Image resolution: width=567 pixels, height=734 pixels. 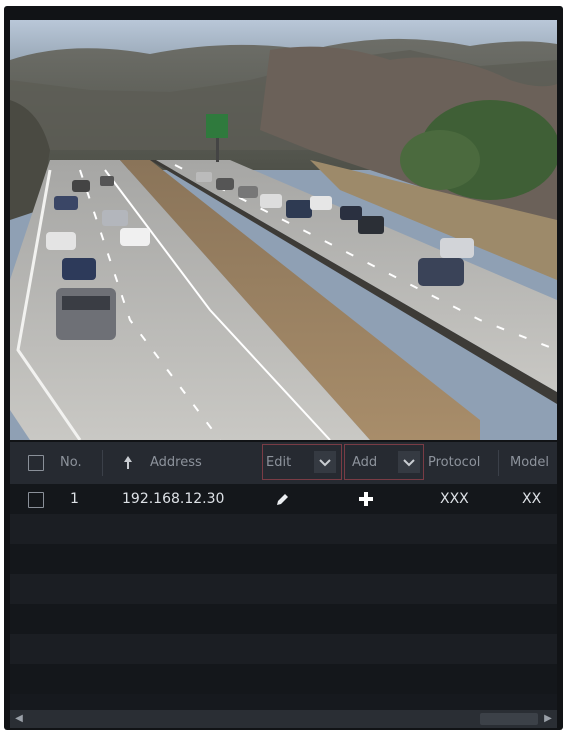 I want to click on row-address: 192.168.12.30, so click(x=173, y=499).